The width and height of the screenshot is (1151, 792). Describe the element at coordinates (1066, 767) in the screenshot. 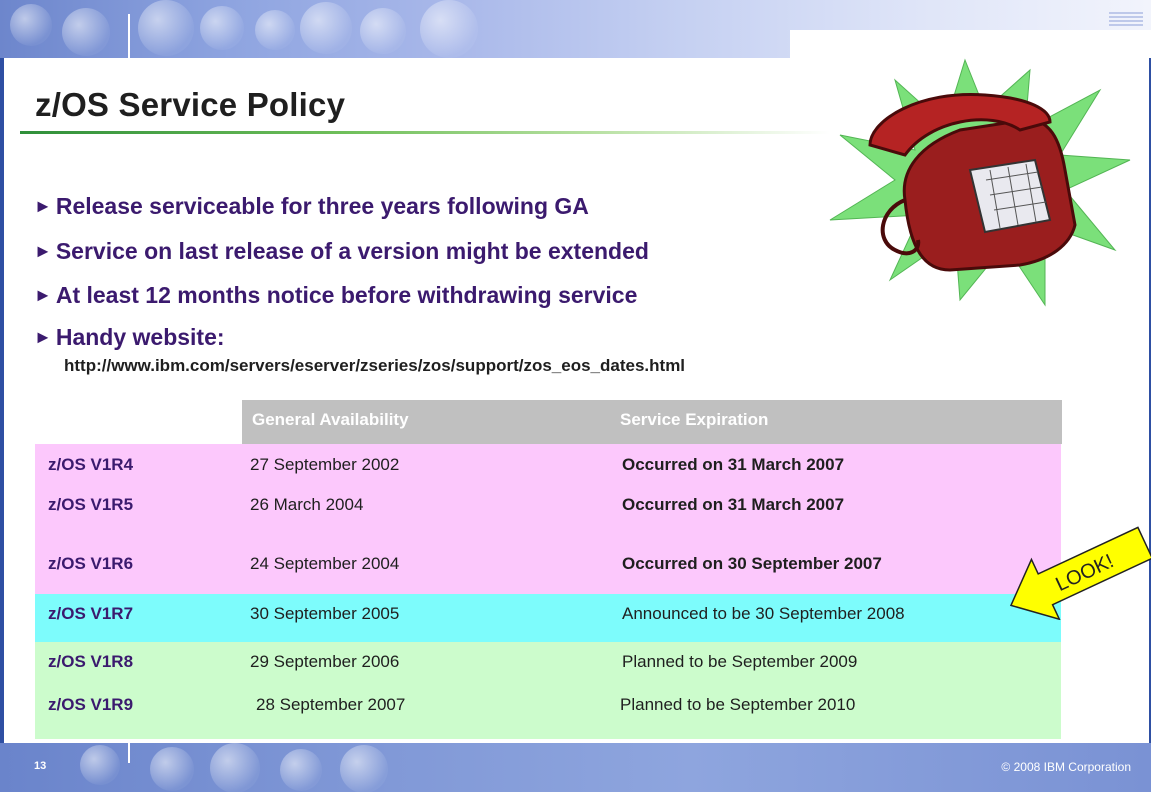

I see `copyright: © 2008 IBM Corporation` at that location.